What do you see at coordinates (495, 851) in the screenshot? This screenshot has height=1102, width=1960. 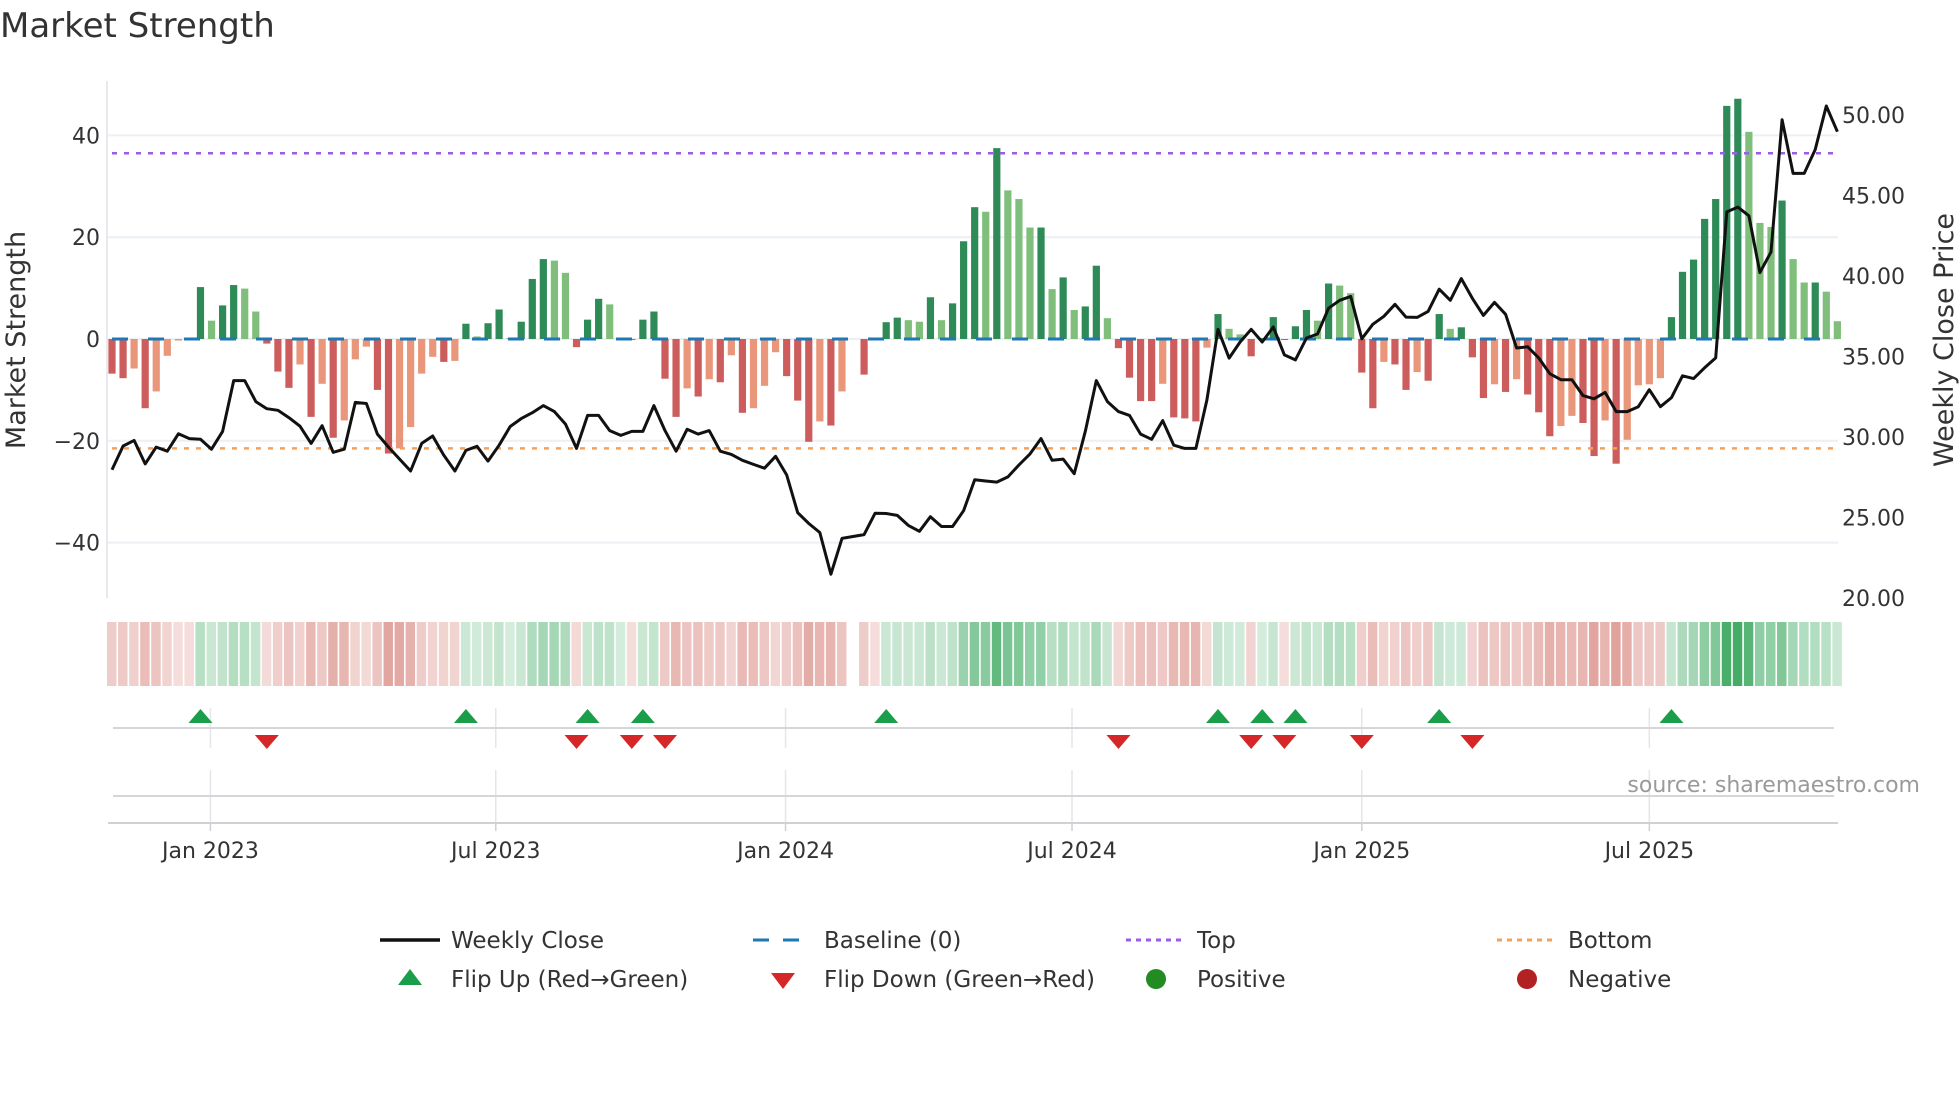 I see `x-tick-label: Jul 2023` at bounding box center [495, 851].